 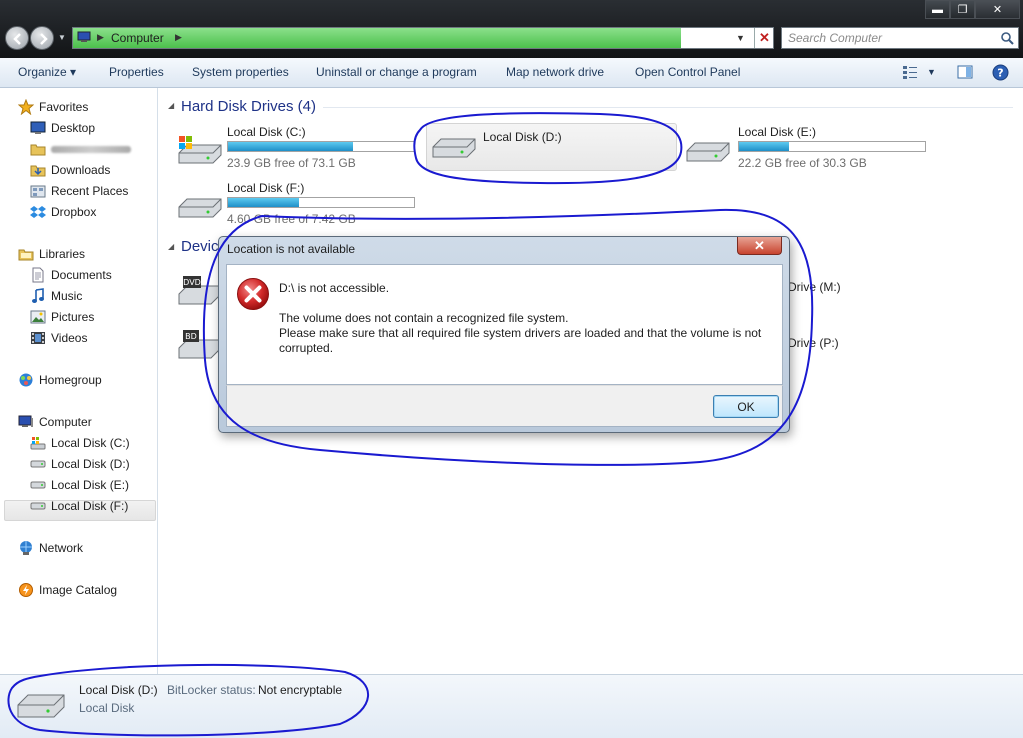 I want to click on nav-drive-d: Local Disk (D:), so click(x=80, y=464).